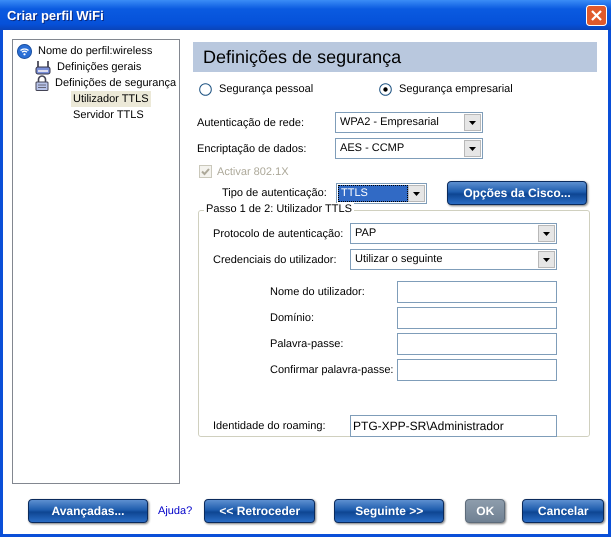  I want to click on group-title: Passo 1 de 2: Utilizador TTLS, so click(279, 209).